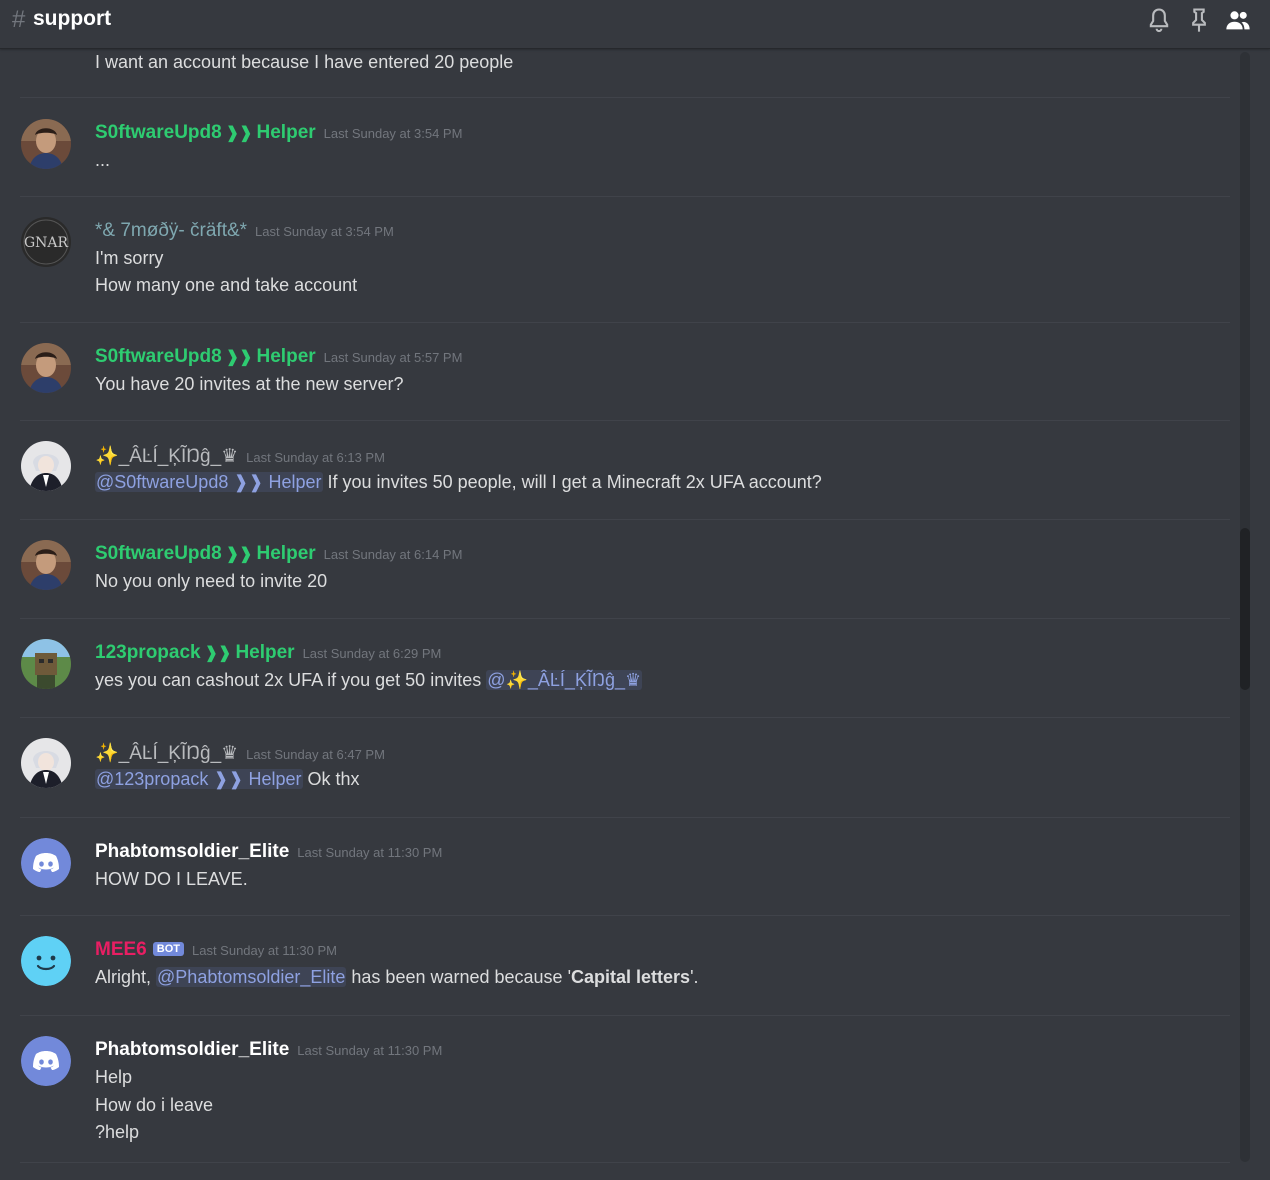  Describe the element at coordinates (315, 457) in the screenshot. I see `timestamp: Last Sunday at 6:13 PM` at that location.